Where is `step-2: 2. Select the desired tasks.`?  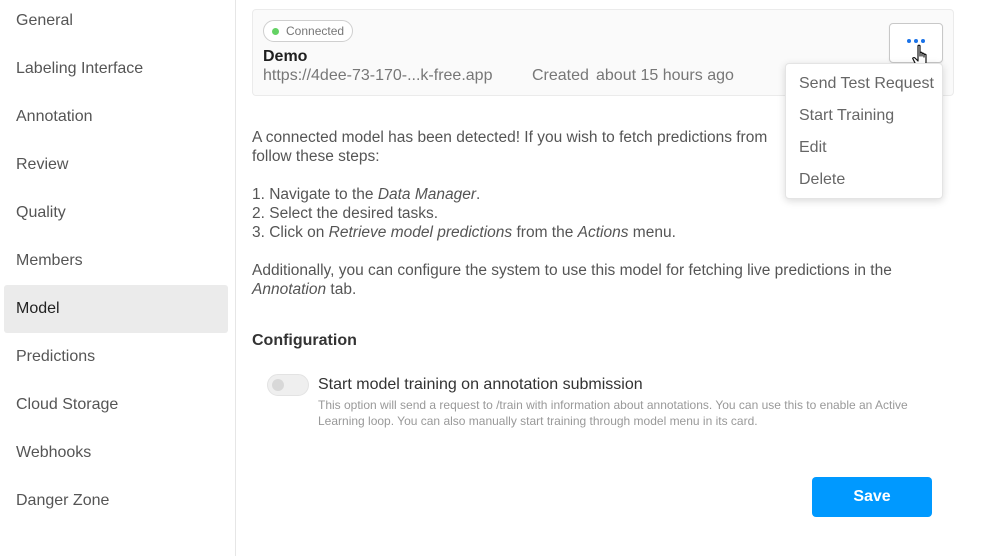
step-2: 2. Select the desired tasks. is located at coordinates (345, 213).